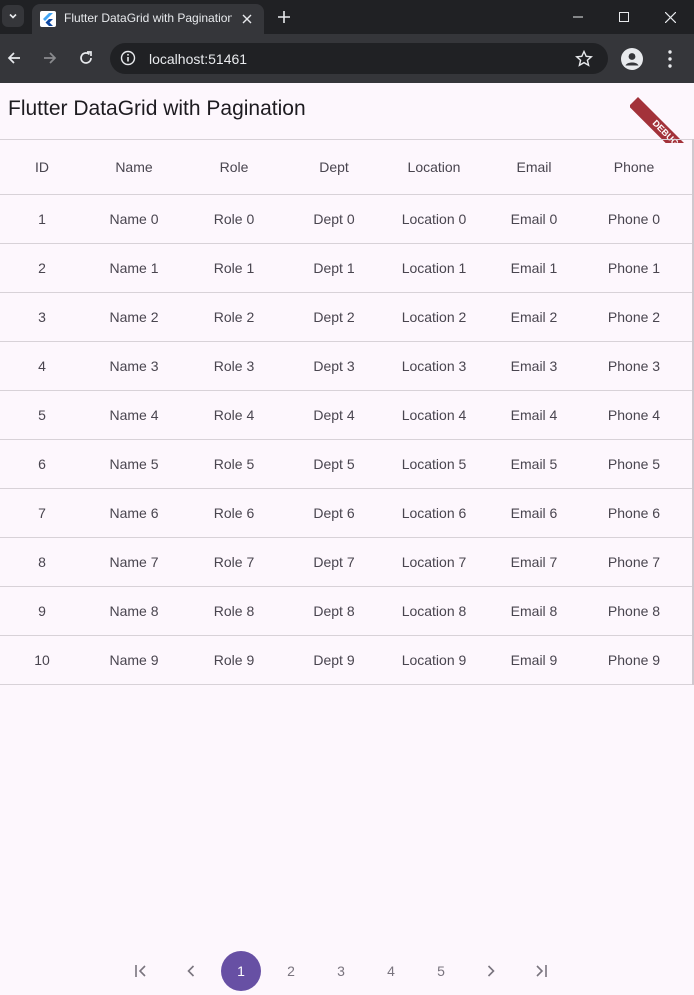 The image size is (694, 995). What do you see at coordinates (134, 611) in the screenshot?
I see `cell-name: Name 8` at bounding box center [134, 611].